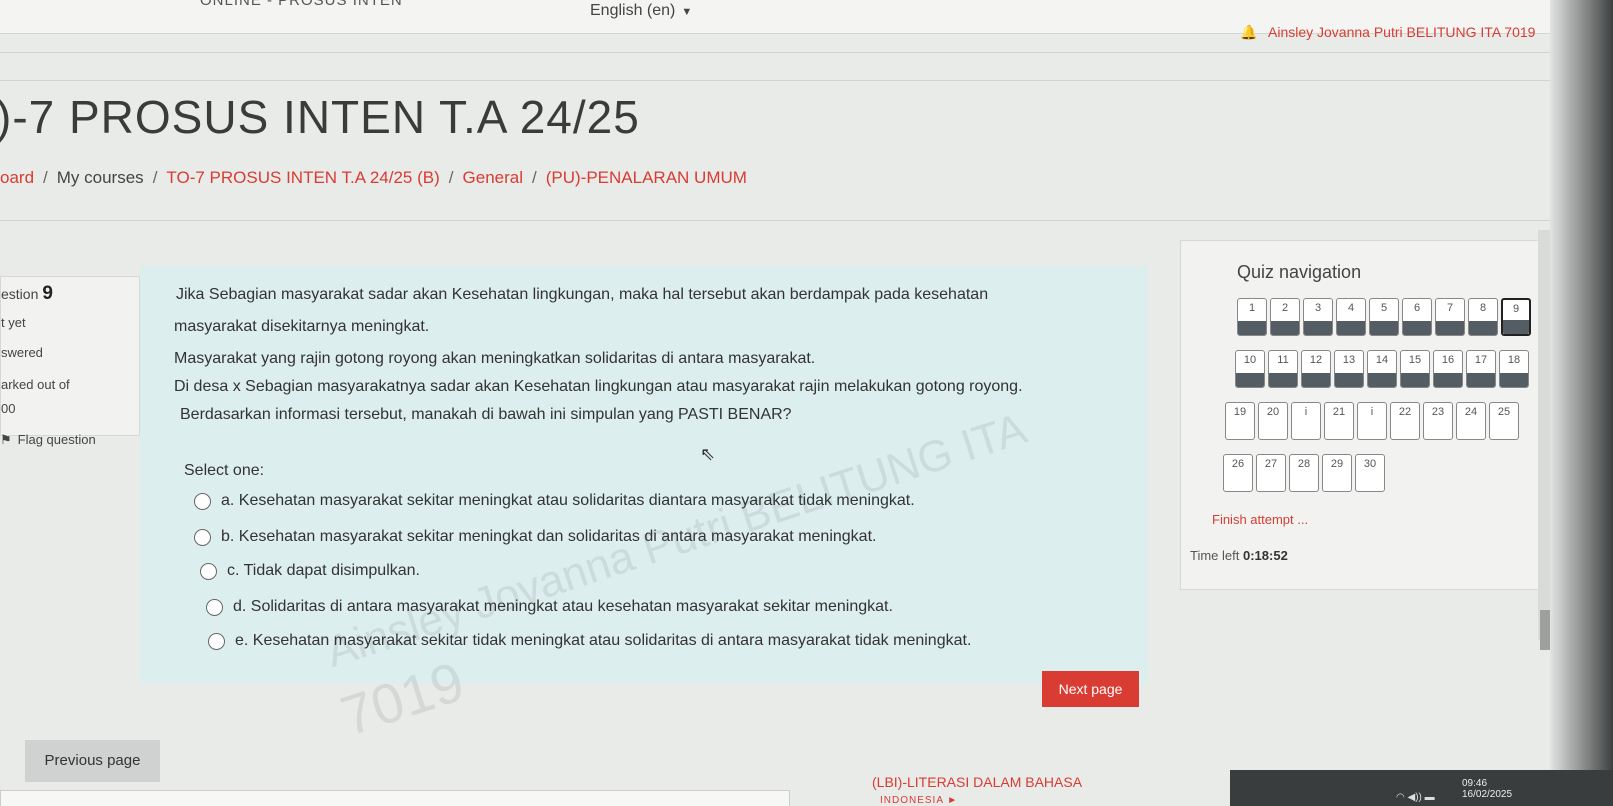 The image size is (1613, 806). What do you see at coordinates (13, 322) in the screenshot?
I see `question-status: t yet` at bounding box center [13, 322].